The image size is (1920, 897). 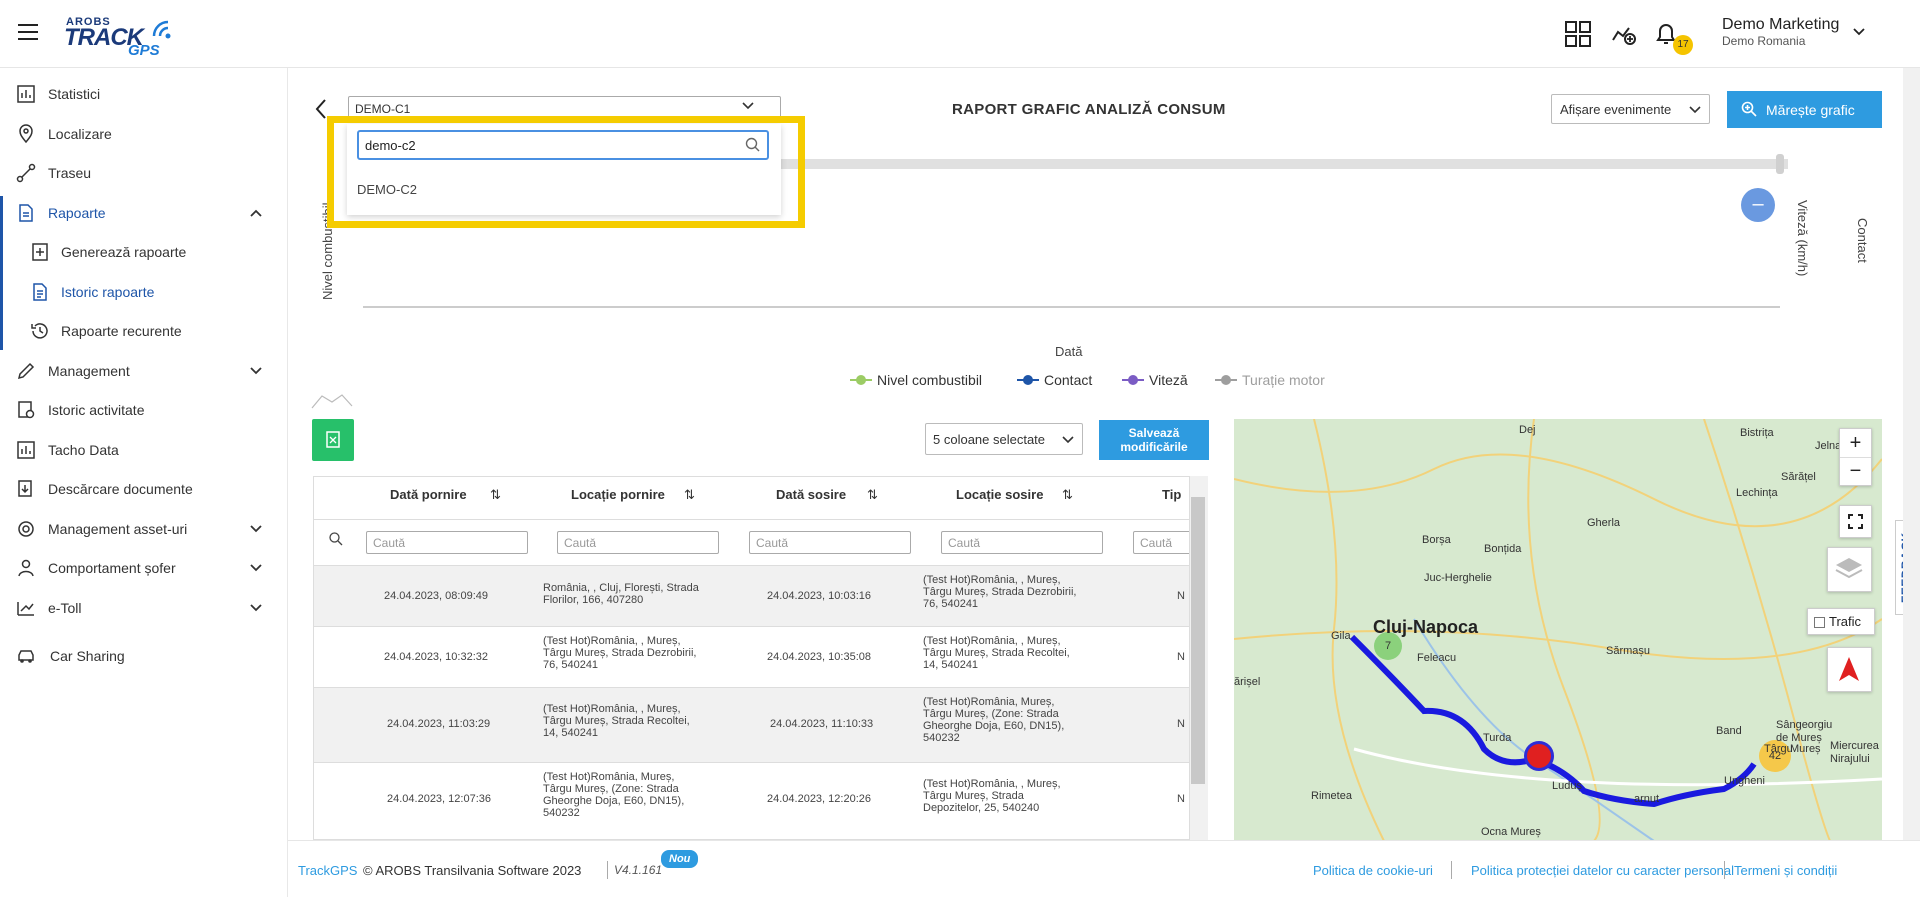 I want to click on filter-end-date: Caută, so click(x=830, y=542).